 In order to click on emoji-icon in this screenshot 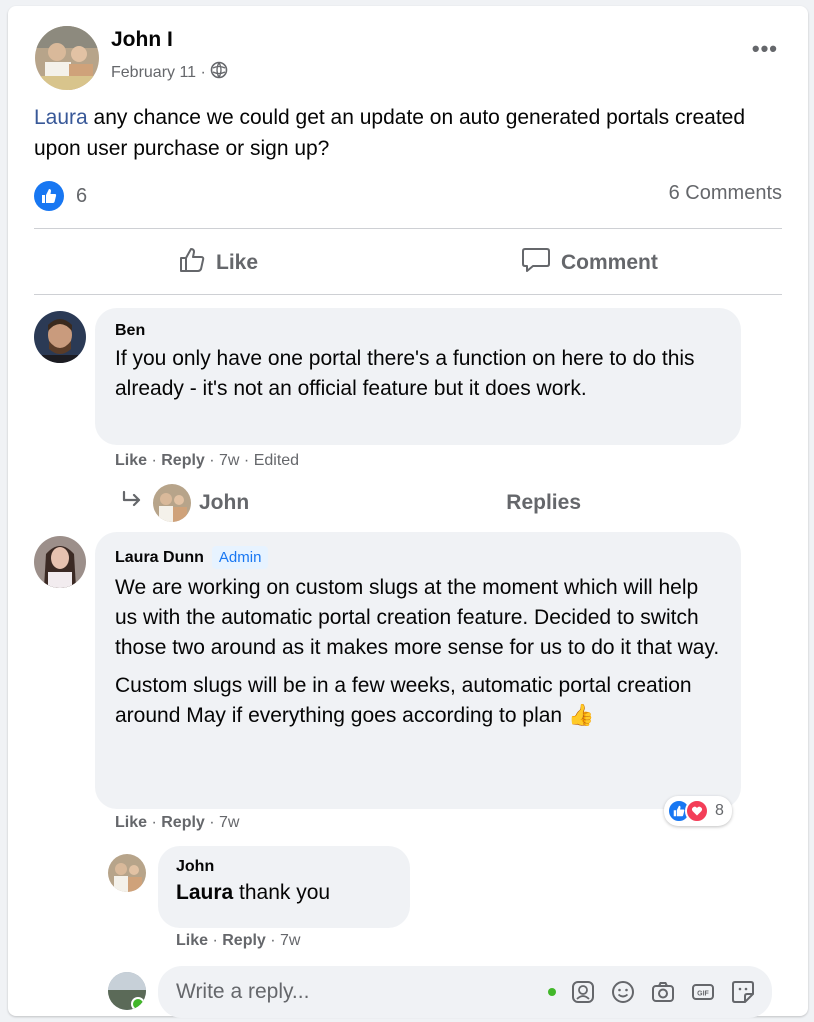, I will do `click(623, 992)`.